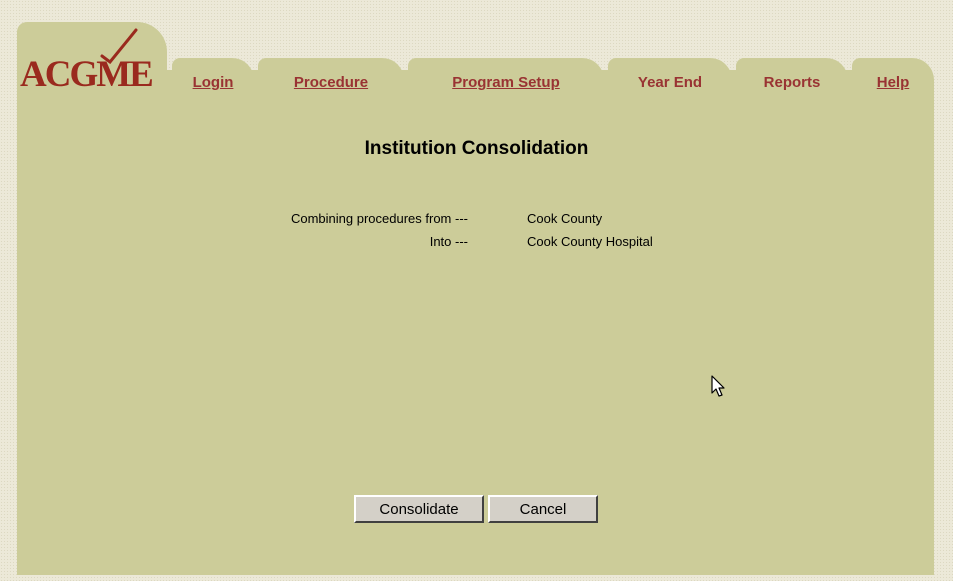 The width and height of the screenshot is (953, 581). Describe the element at coordinates (506, 78) in the screenshot. I see `tab-program-setup: Program Setup` at that location.